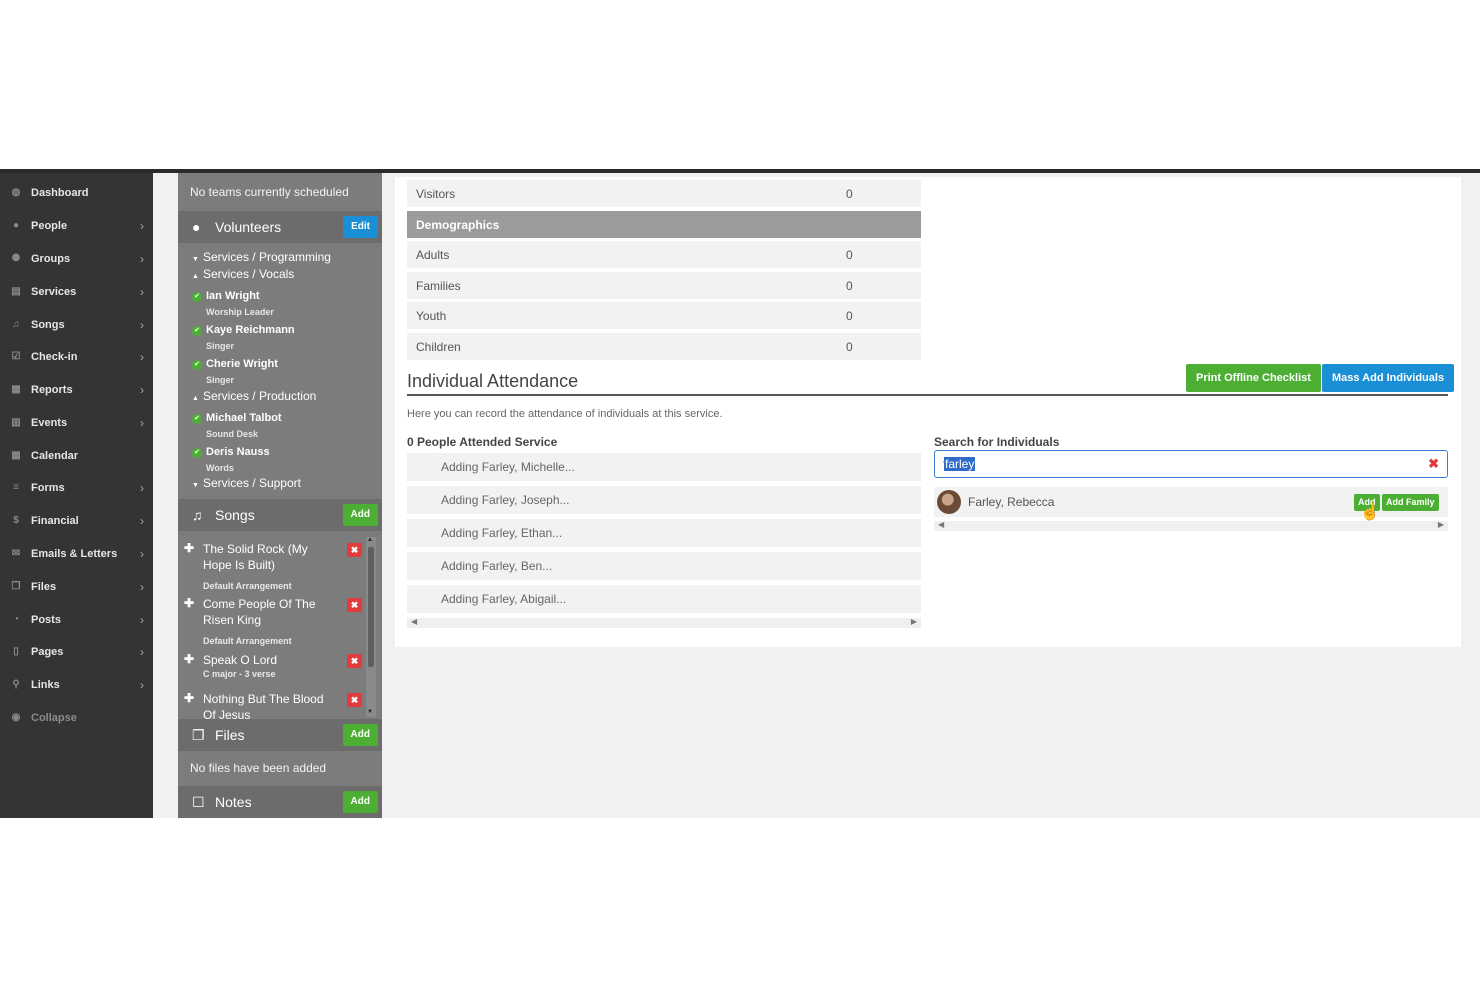  Describe the element at coordinates (664, 224) in the screenshot. I see `demographics-header: Demographics` at that location.